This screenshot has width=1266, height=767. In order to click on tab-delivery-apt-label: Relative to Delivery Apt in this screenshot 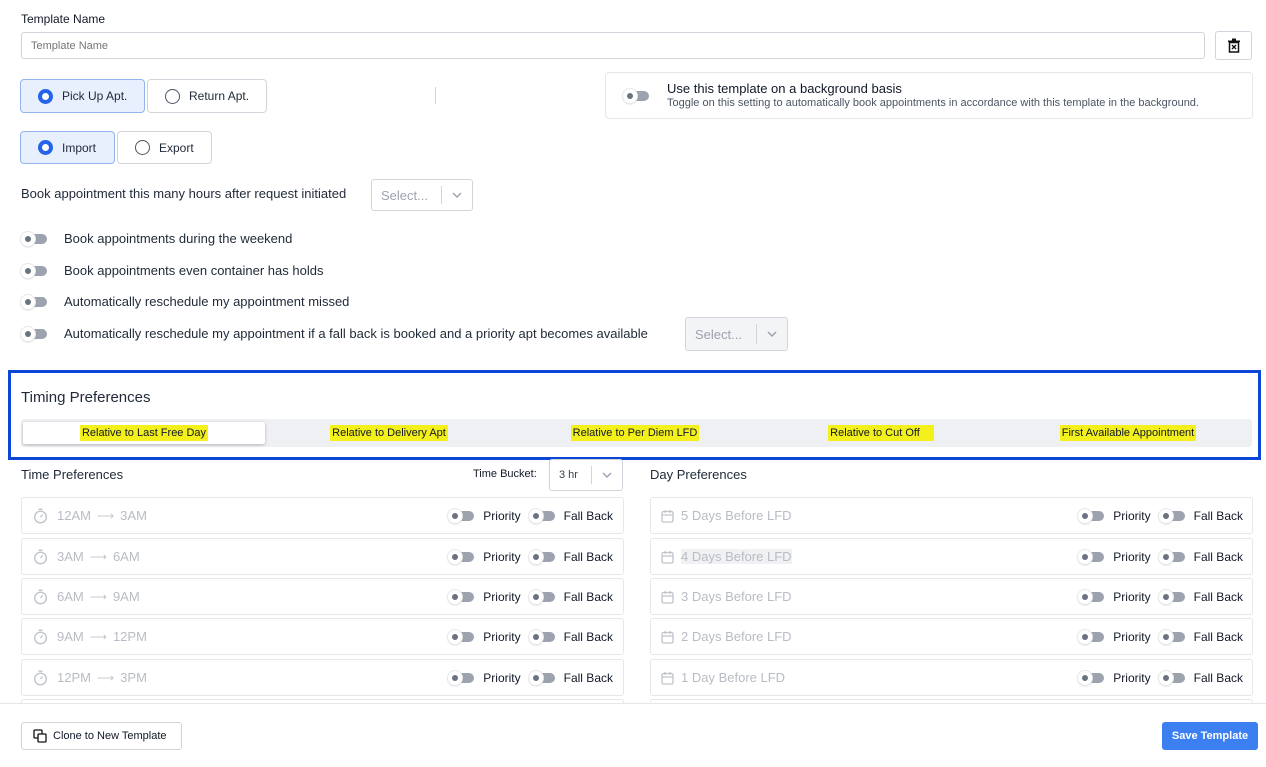, I will do `click(389, 433)`.